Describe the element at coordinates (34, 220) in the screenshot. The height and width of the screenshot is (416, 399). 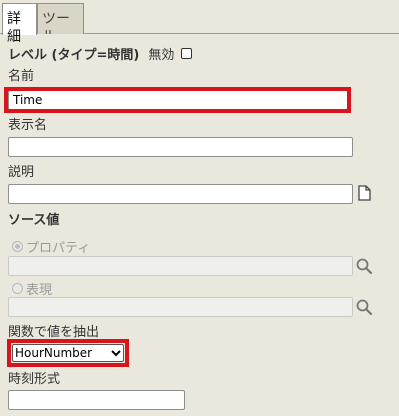
I see `source-title: ソース値` at that location.